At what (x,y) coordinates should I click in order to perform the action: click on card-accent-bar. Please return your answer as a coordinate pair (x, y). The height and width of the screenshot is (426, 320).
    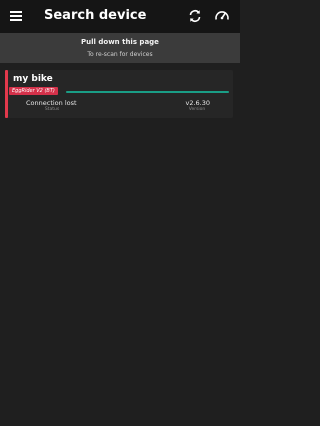
    Looking at the image, I should click on (6, 94).